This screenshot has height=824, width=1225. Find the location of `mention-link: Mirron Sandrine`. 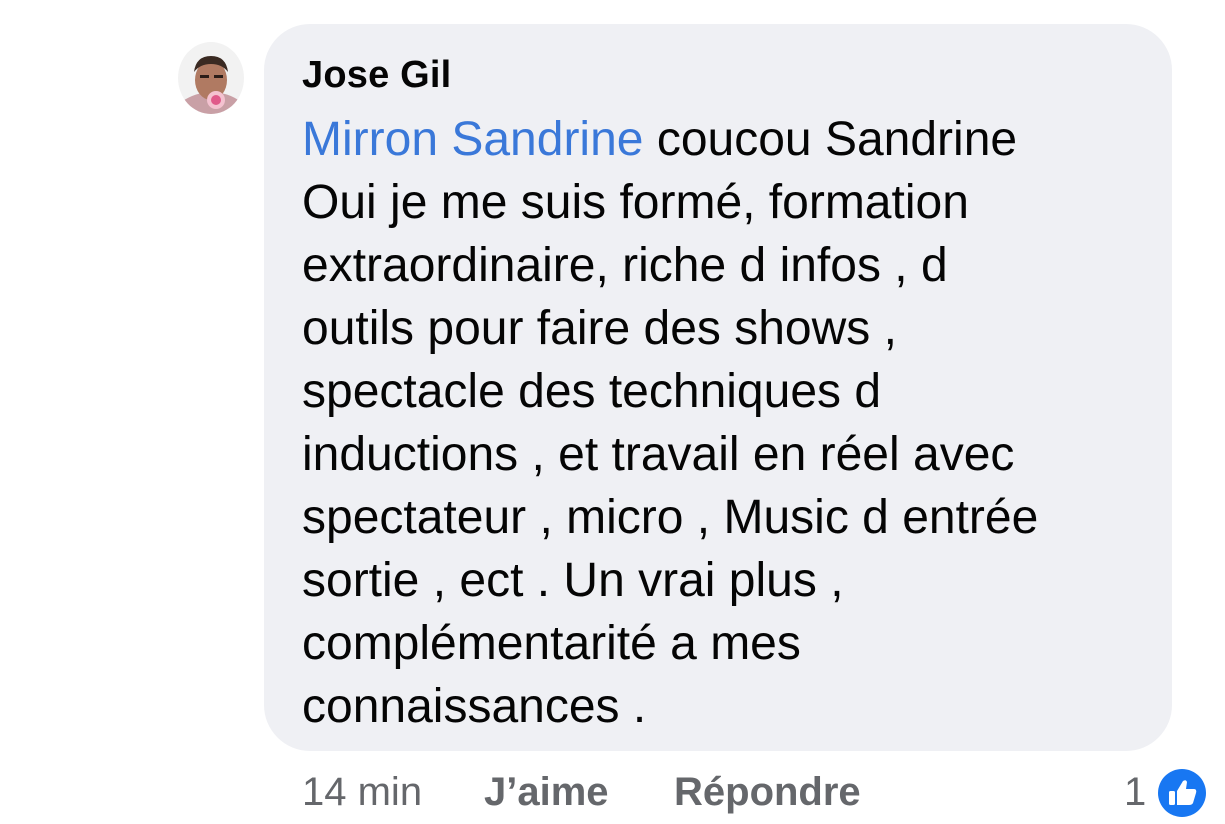

mention-link: Mirron Sandrine is located at coordinates (472, 139).